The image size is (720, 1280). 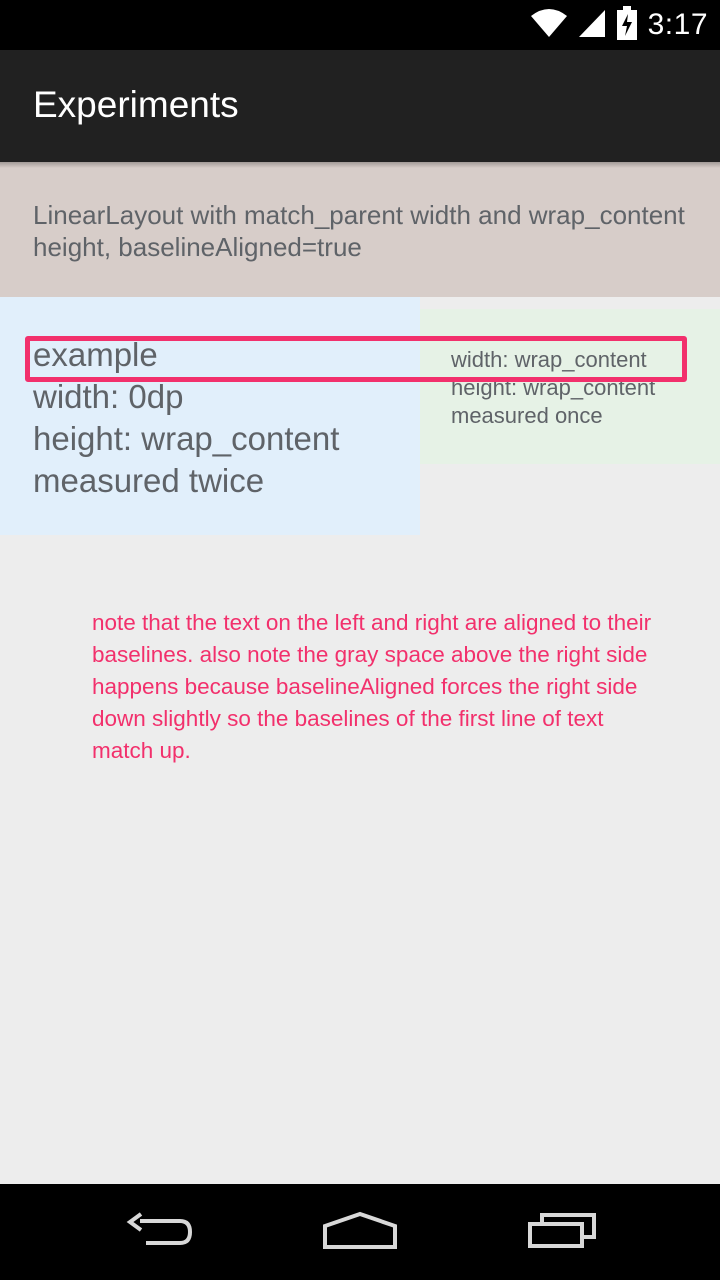 I want to click on status-bar: 3:17, so click(x=360, y=25).